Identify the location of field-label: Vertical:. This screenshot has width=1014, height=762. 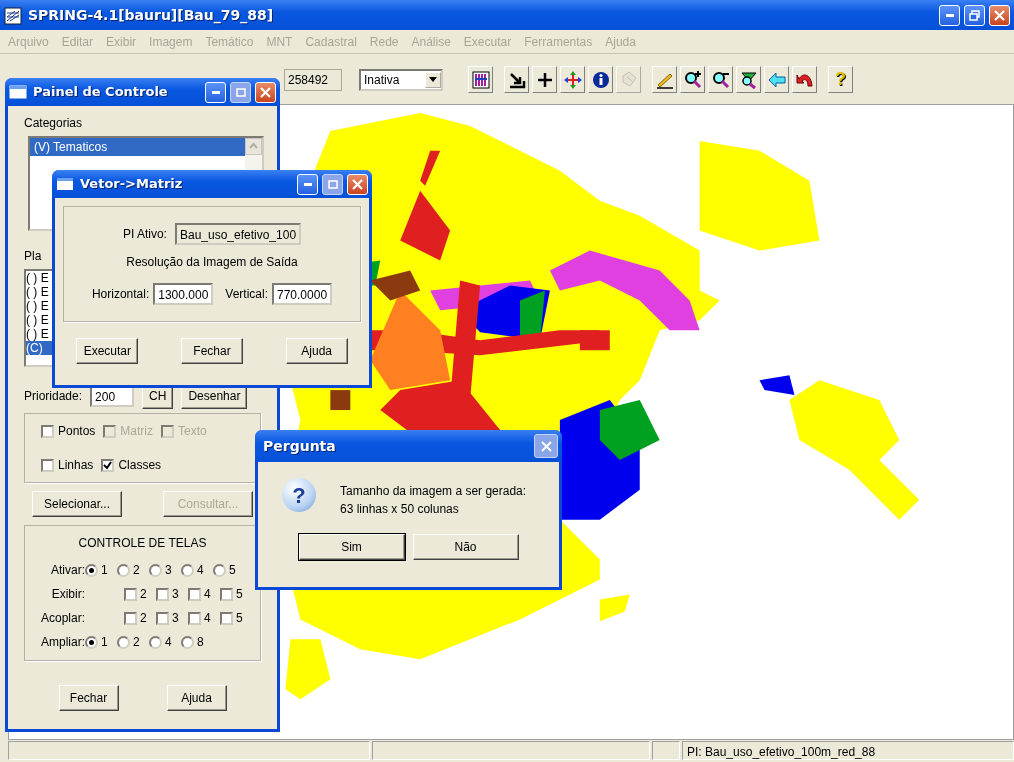
(246, 294).